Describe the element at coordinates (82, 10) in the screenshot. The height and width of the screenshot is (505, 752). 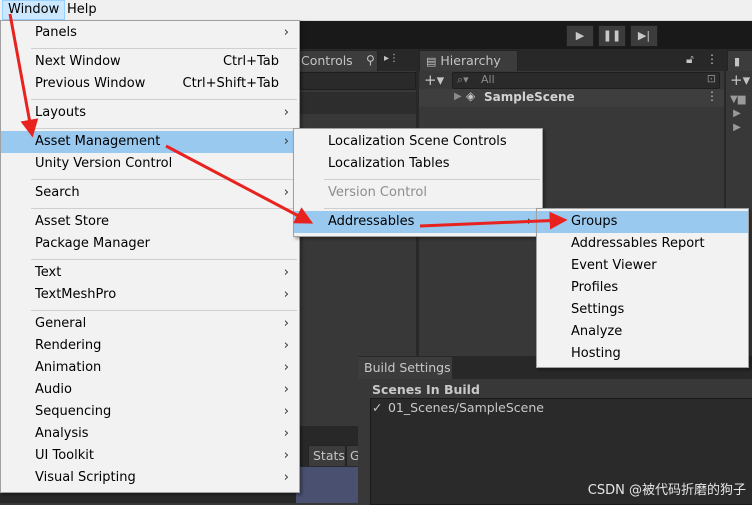
I see `menu-help: Help` at that location.